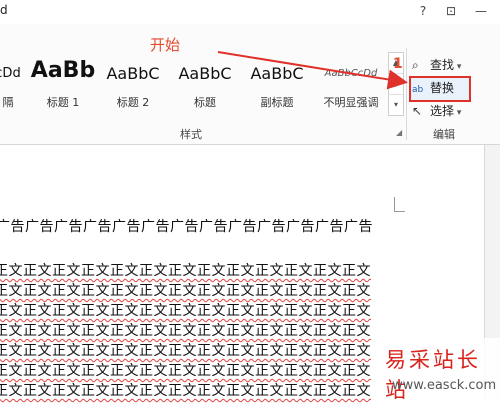 The image size is (500, 404). Describe the element at coordinates (399, 204) in the screenshot. I see `margin-corner-mark` at that location.